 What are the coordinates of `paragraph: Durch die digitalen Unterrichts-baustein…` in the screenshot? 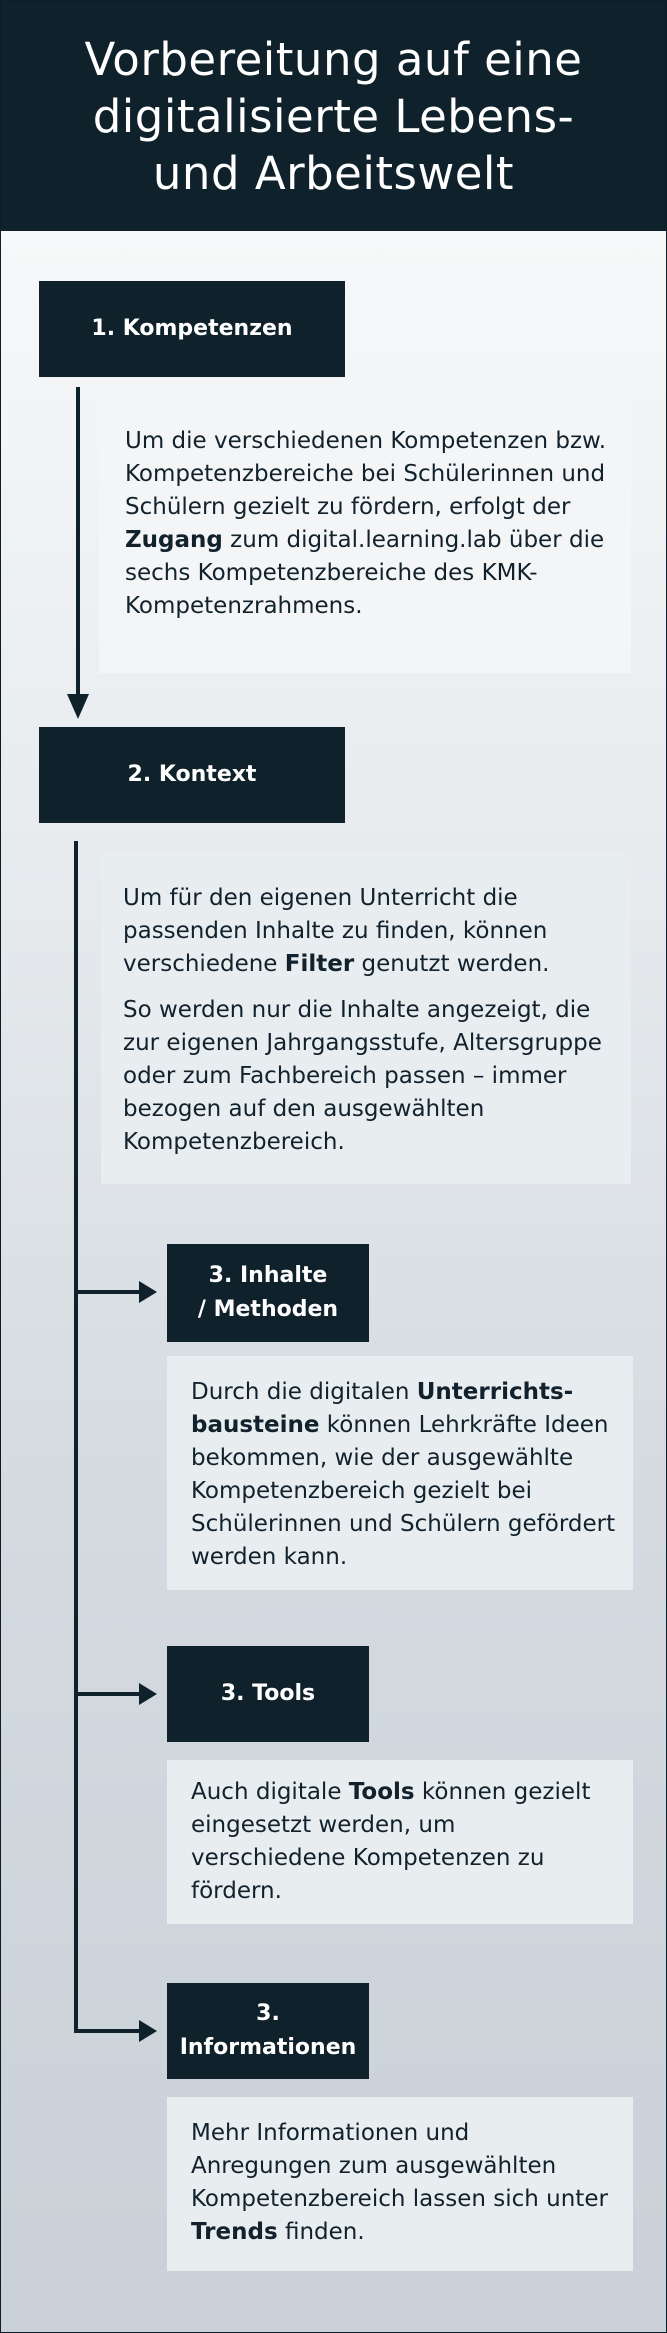 It's located at (403, 1474).